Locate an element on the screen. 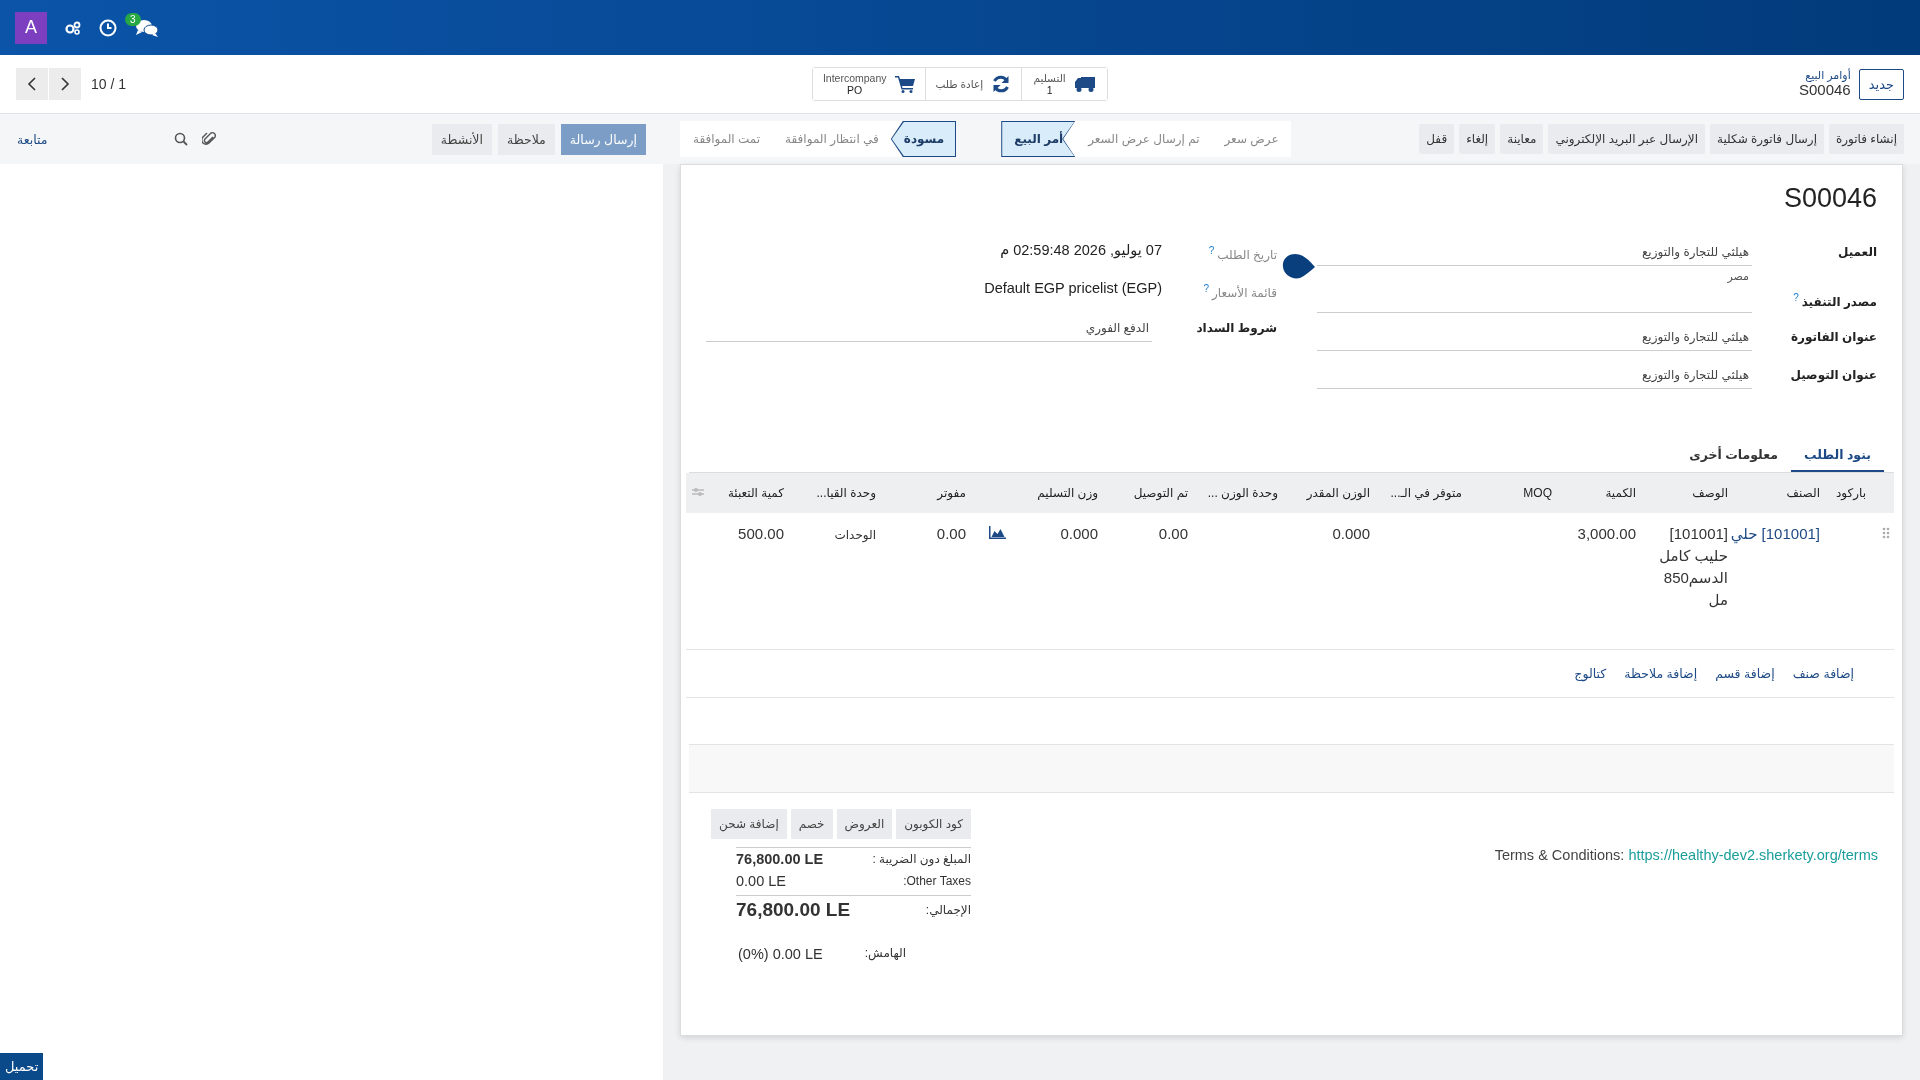  cart-icon is located at coordinates (904, 84).